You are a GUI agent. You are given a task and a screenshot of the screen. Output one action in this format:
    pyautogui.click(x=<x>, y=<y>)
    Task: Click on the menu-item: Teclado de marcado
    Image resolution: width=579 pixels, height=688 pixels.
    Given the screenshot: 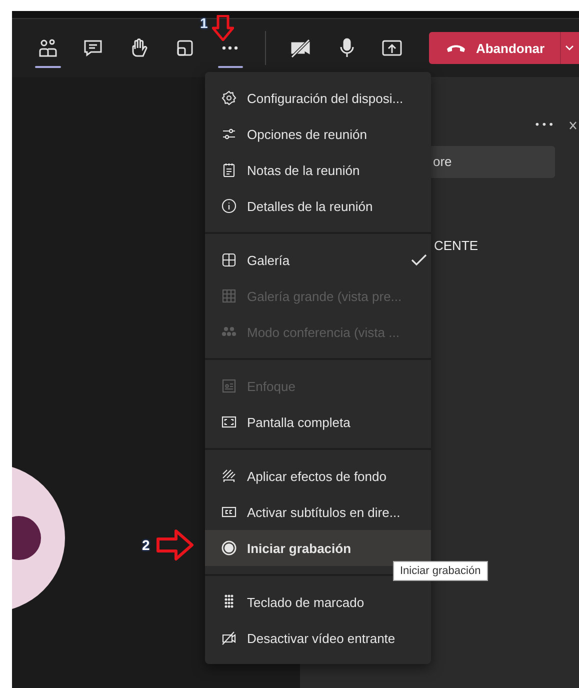 What is the action you would take?
    pyautogui.click(x=318, y=602)
    